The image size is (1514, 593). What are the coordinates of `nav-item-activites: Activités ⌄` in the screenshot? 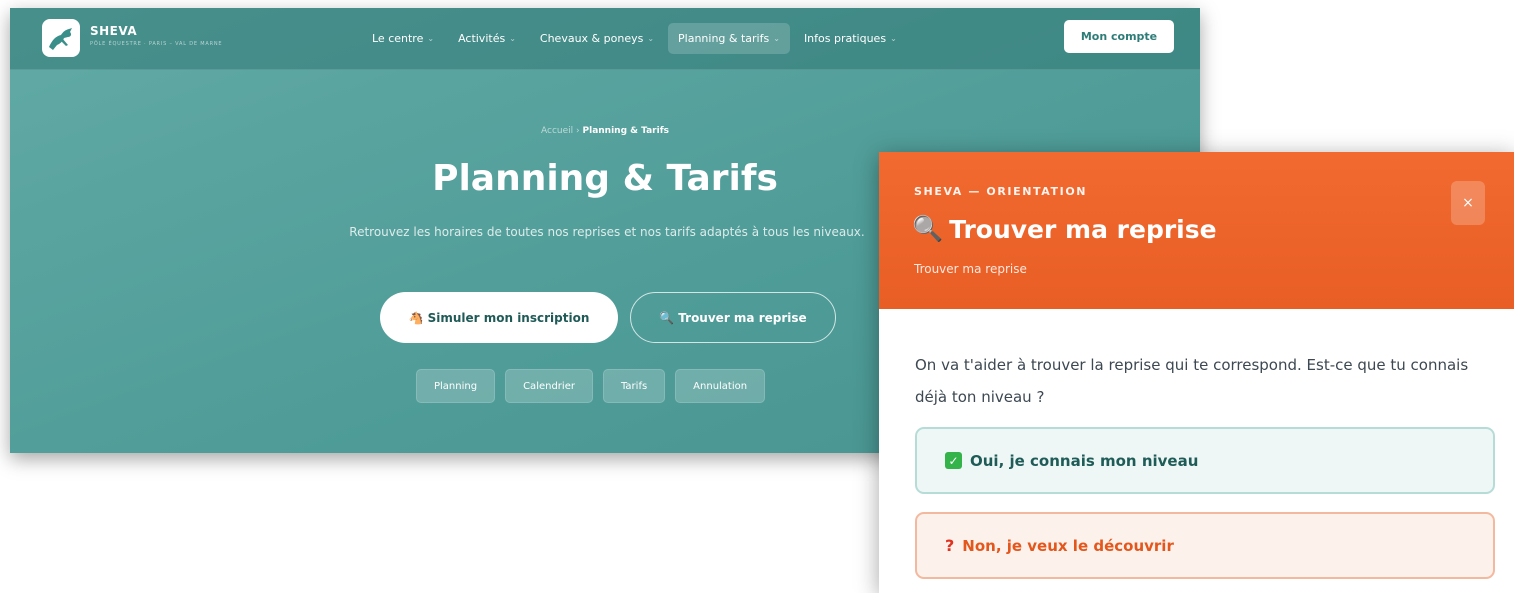 It's located at (487, 38).